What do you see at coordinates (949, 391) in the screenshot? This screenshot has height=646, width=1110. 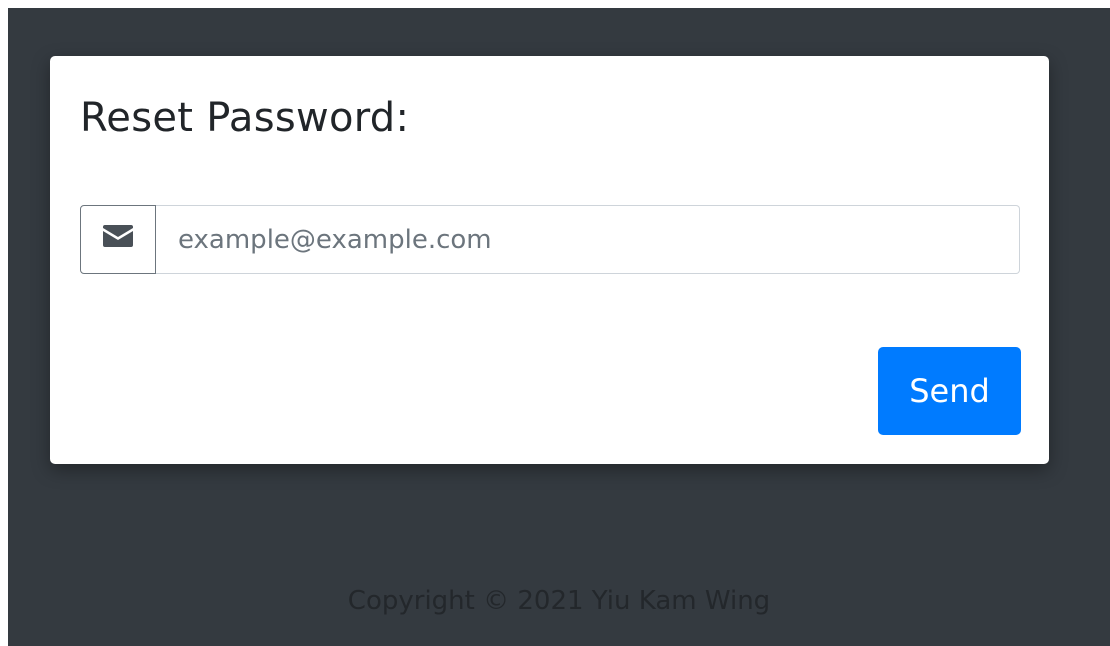 I see `send-button: Send` at bounding box center [949, 391].